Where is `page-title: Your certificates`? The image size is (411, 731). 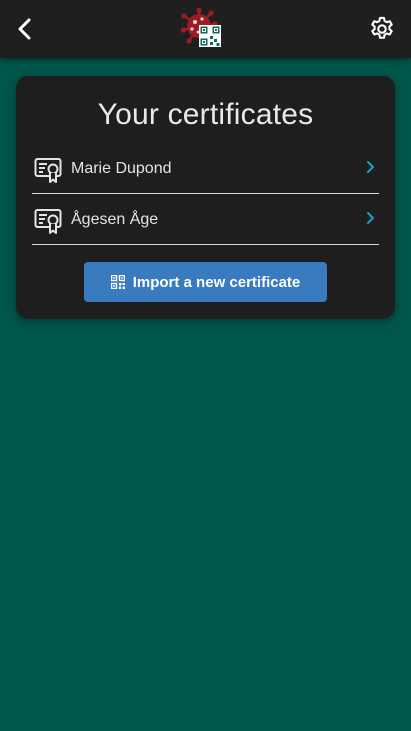
page-title: Your certificates is located at coordinates (205, 114).